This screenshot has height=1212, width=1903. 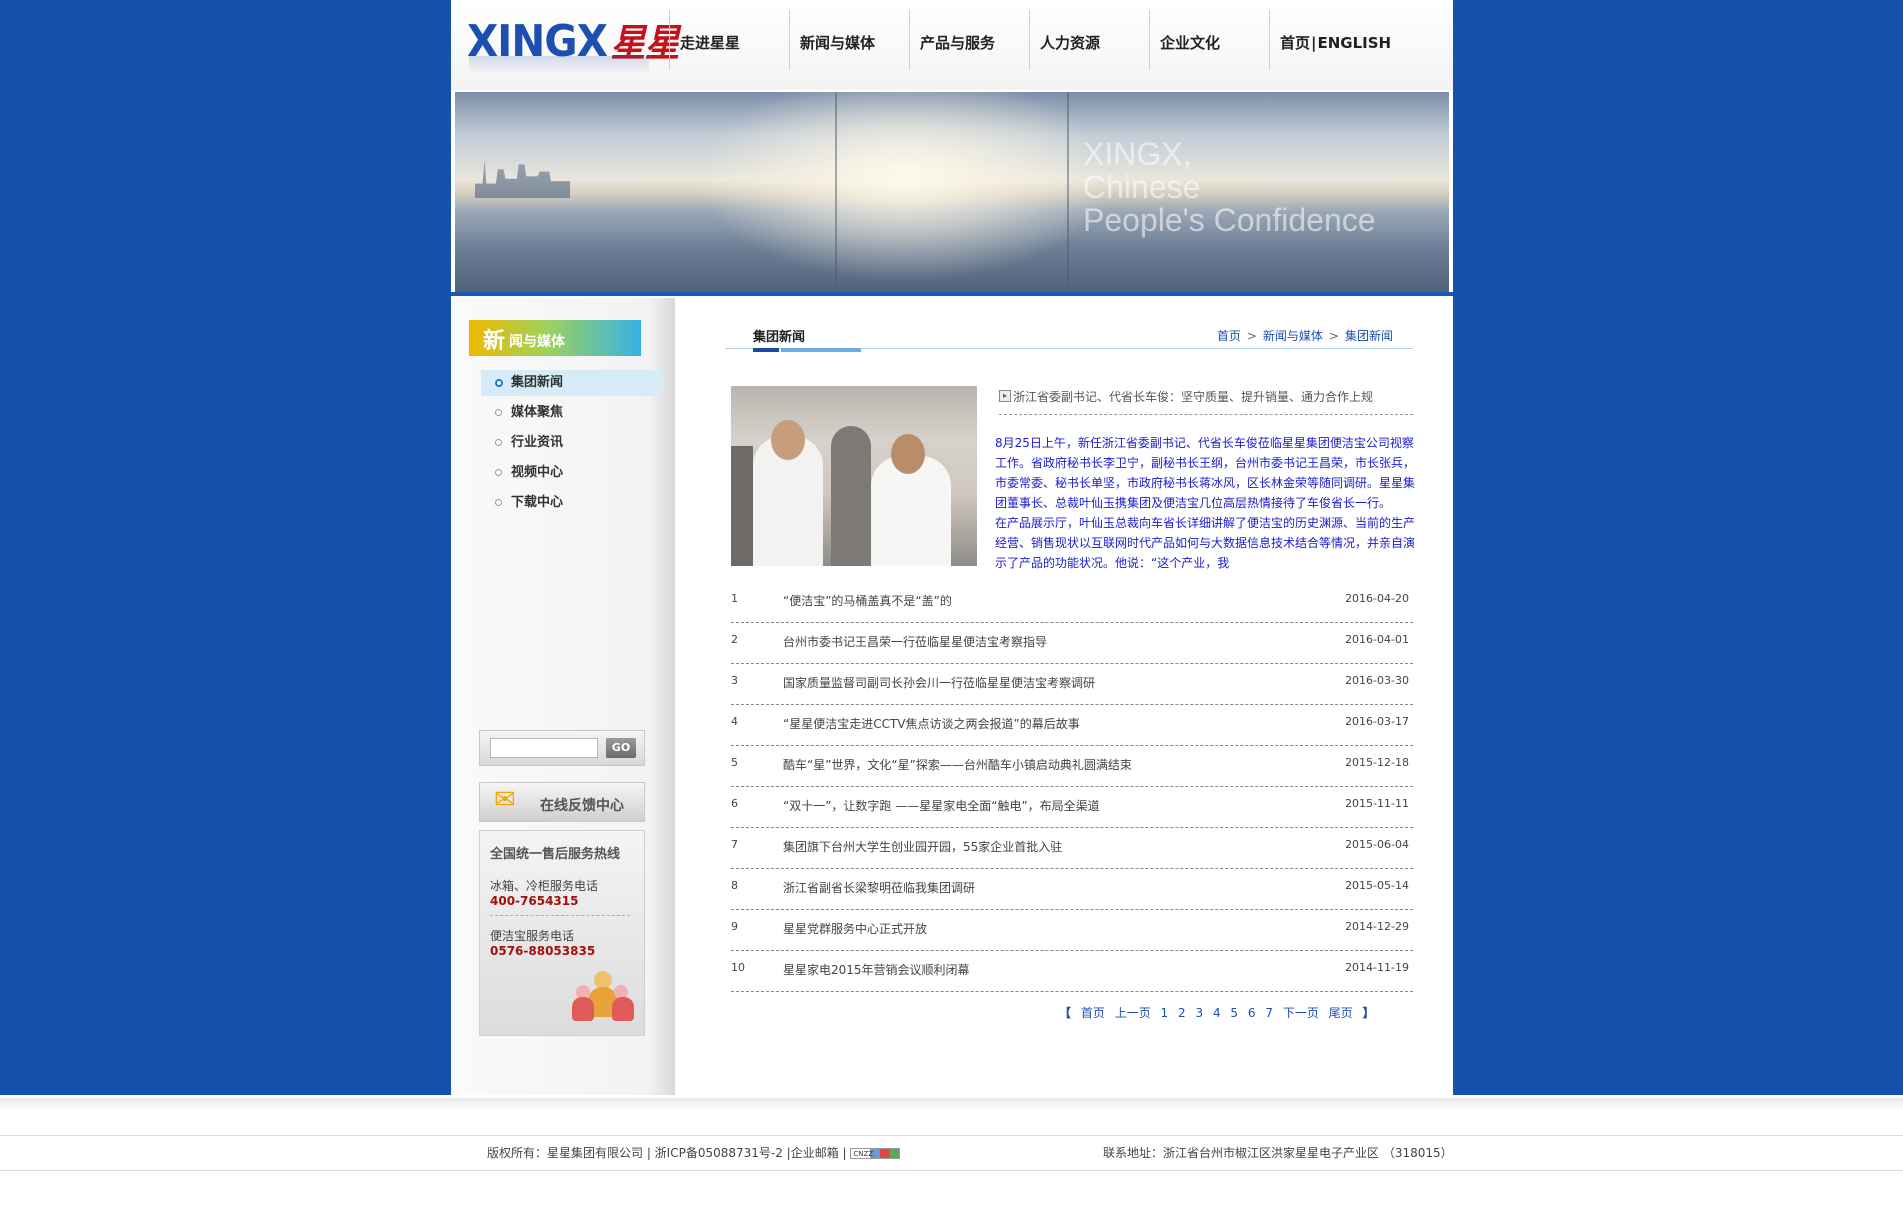 I want to click on feature-photo, so click(x=854, y=476).